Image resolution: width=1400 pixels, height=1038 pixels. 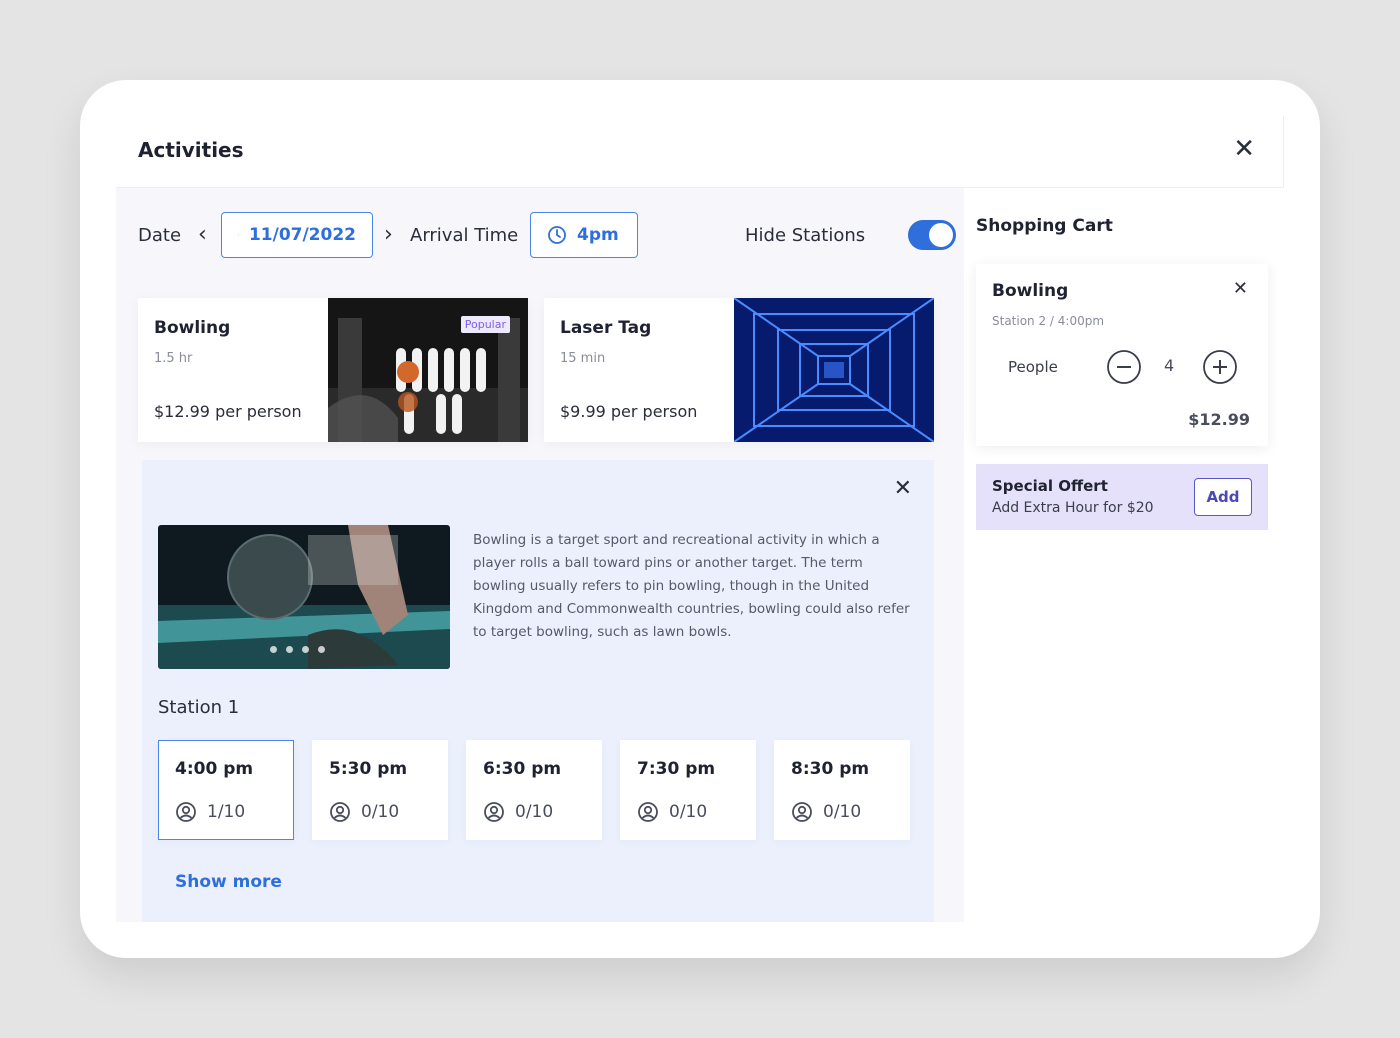 I want to click on time-slot: 5:30 pm 0/10, so click(x=380, y=790).